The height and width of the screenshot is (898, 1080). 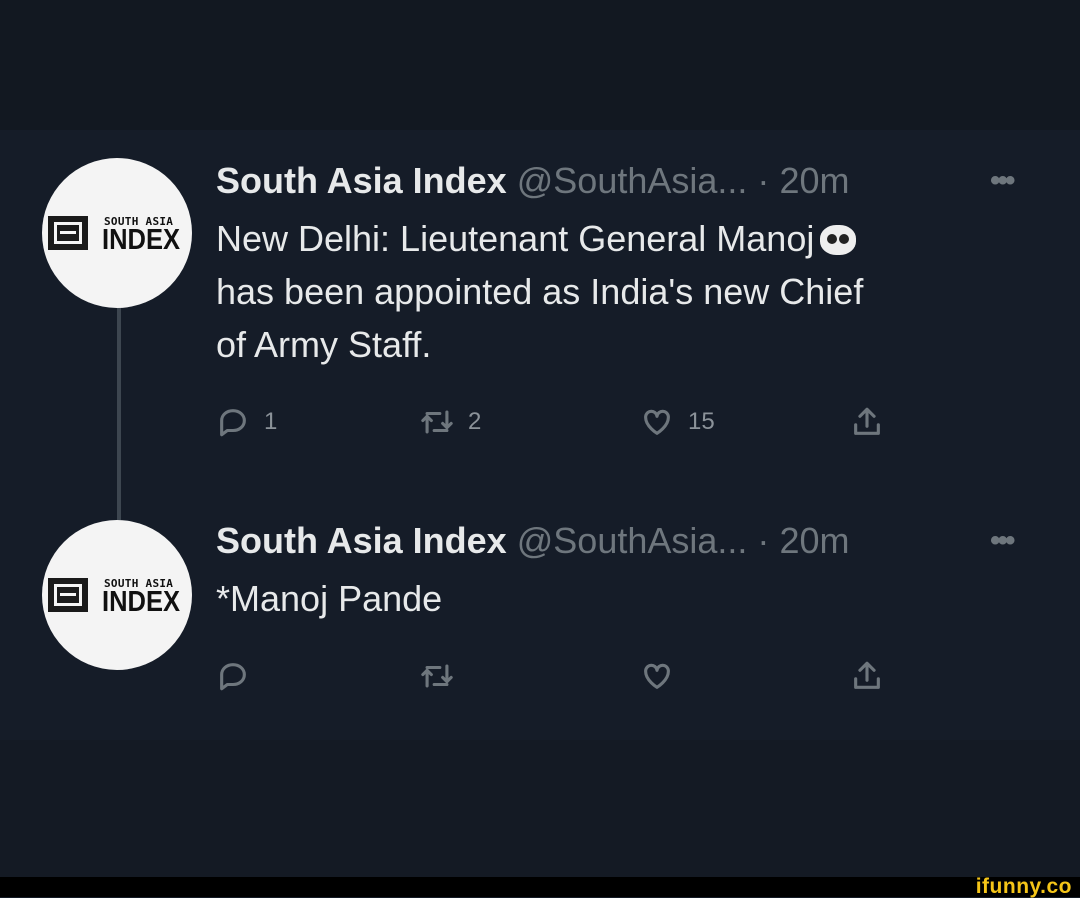 What do you see at coordinates (324, 344) in the screenshot?
I see `tweet-text-line: of Army Staff.` at bounding box center [324, 344].